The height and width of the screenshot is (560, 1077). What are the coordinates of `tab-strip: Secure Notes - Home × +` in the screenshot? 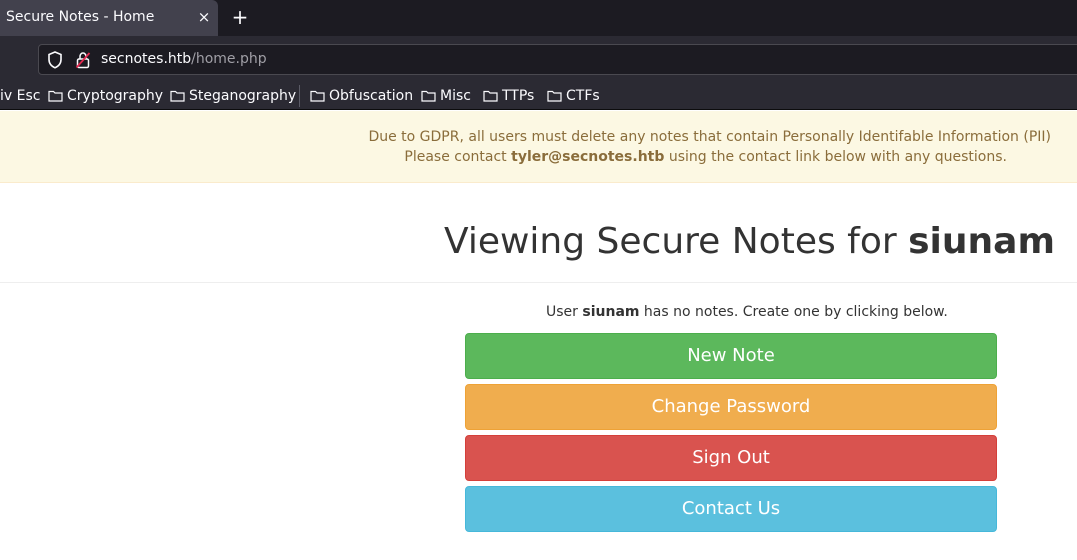 It's located at (538, 18).